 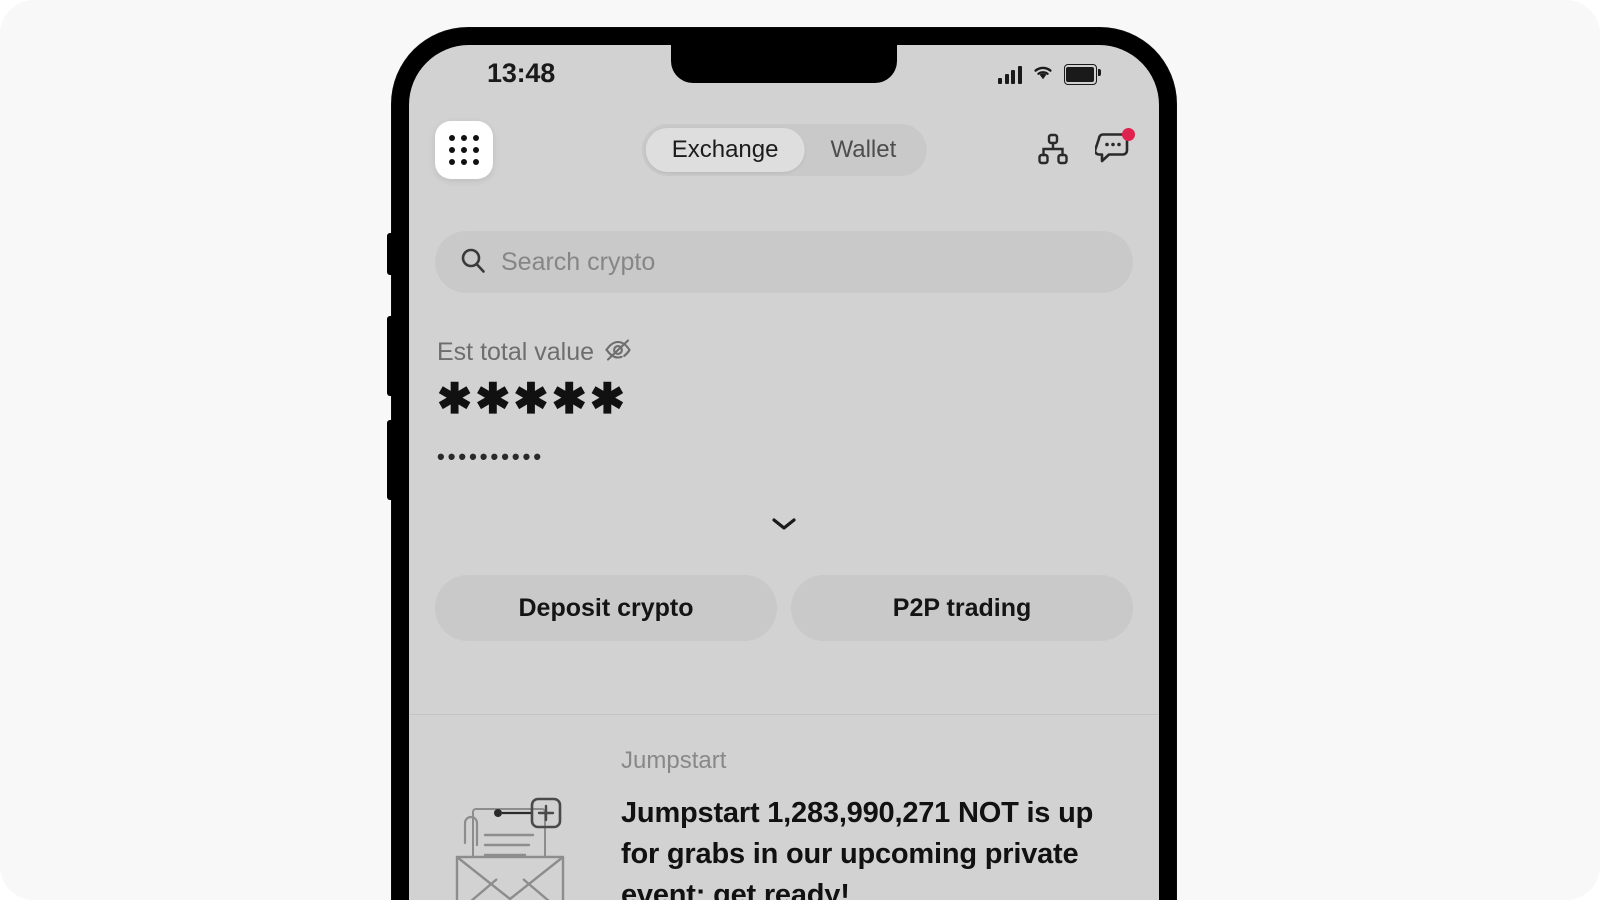 What do you see at coordinates (491, 456) in the screenshot?
I see `balance-secondary-masked: ••••••••••` at bounding box center [491, 456].